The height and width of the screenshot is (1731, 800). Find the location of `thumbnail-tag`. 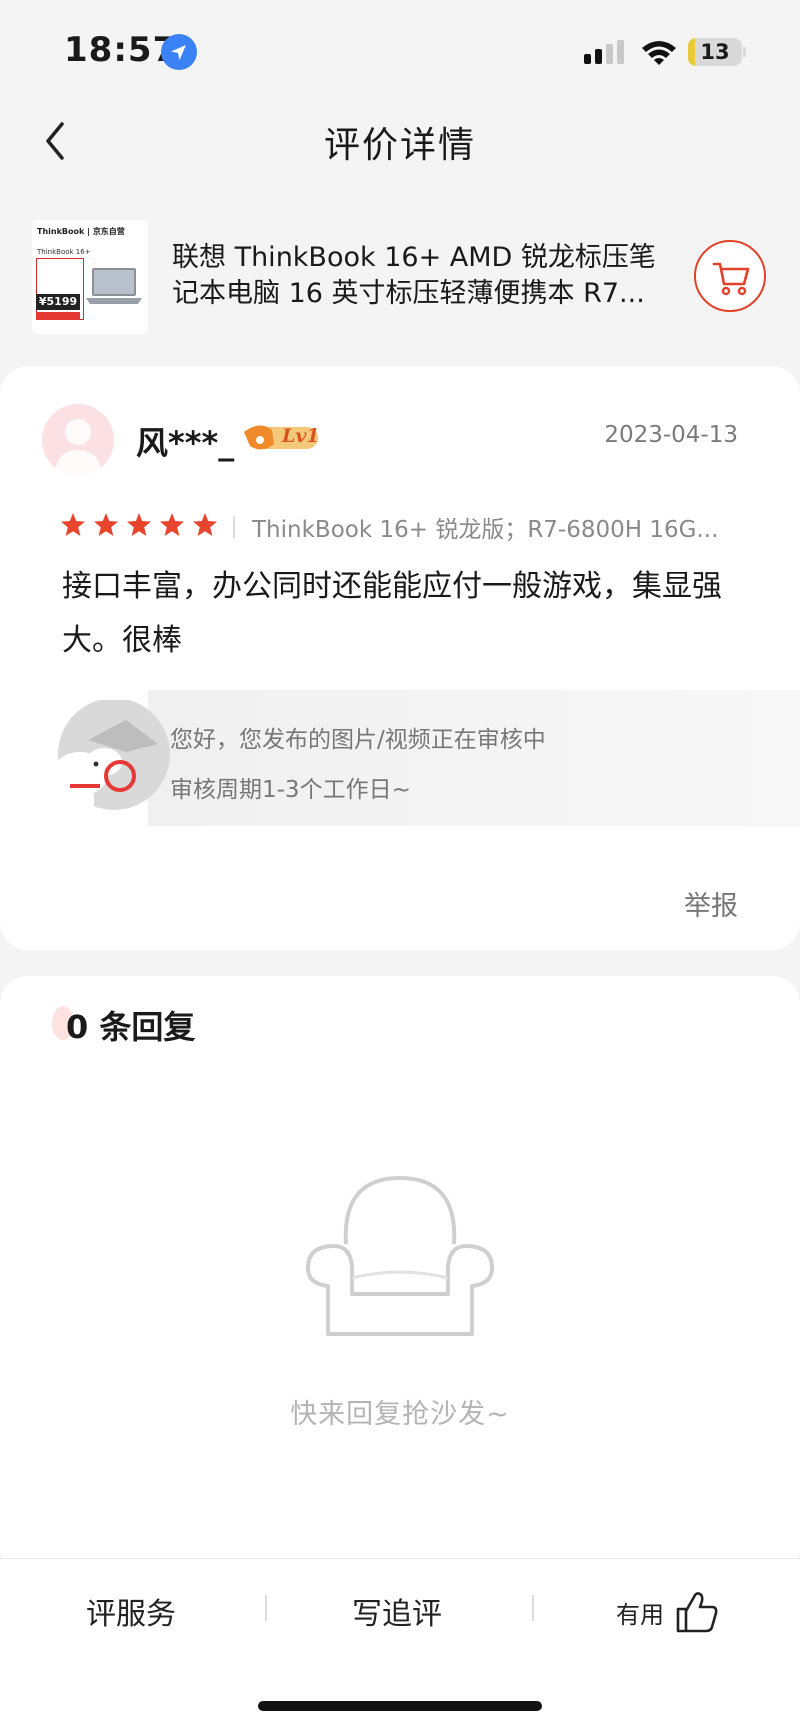

thumbnail-tag is located at coordinates (58, 316).